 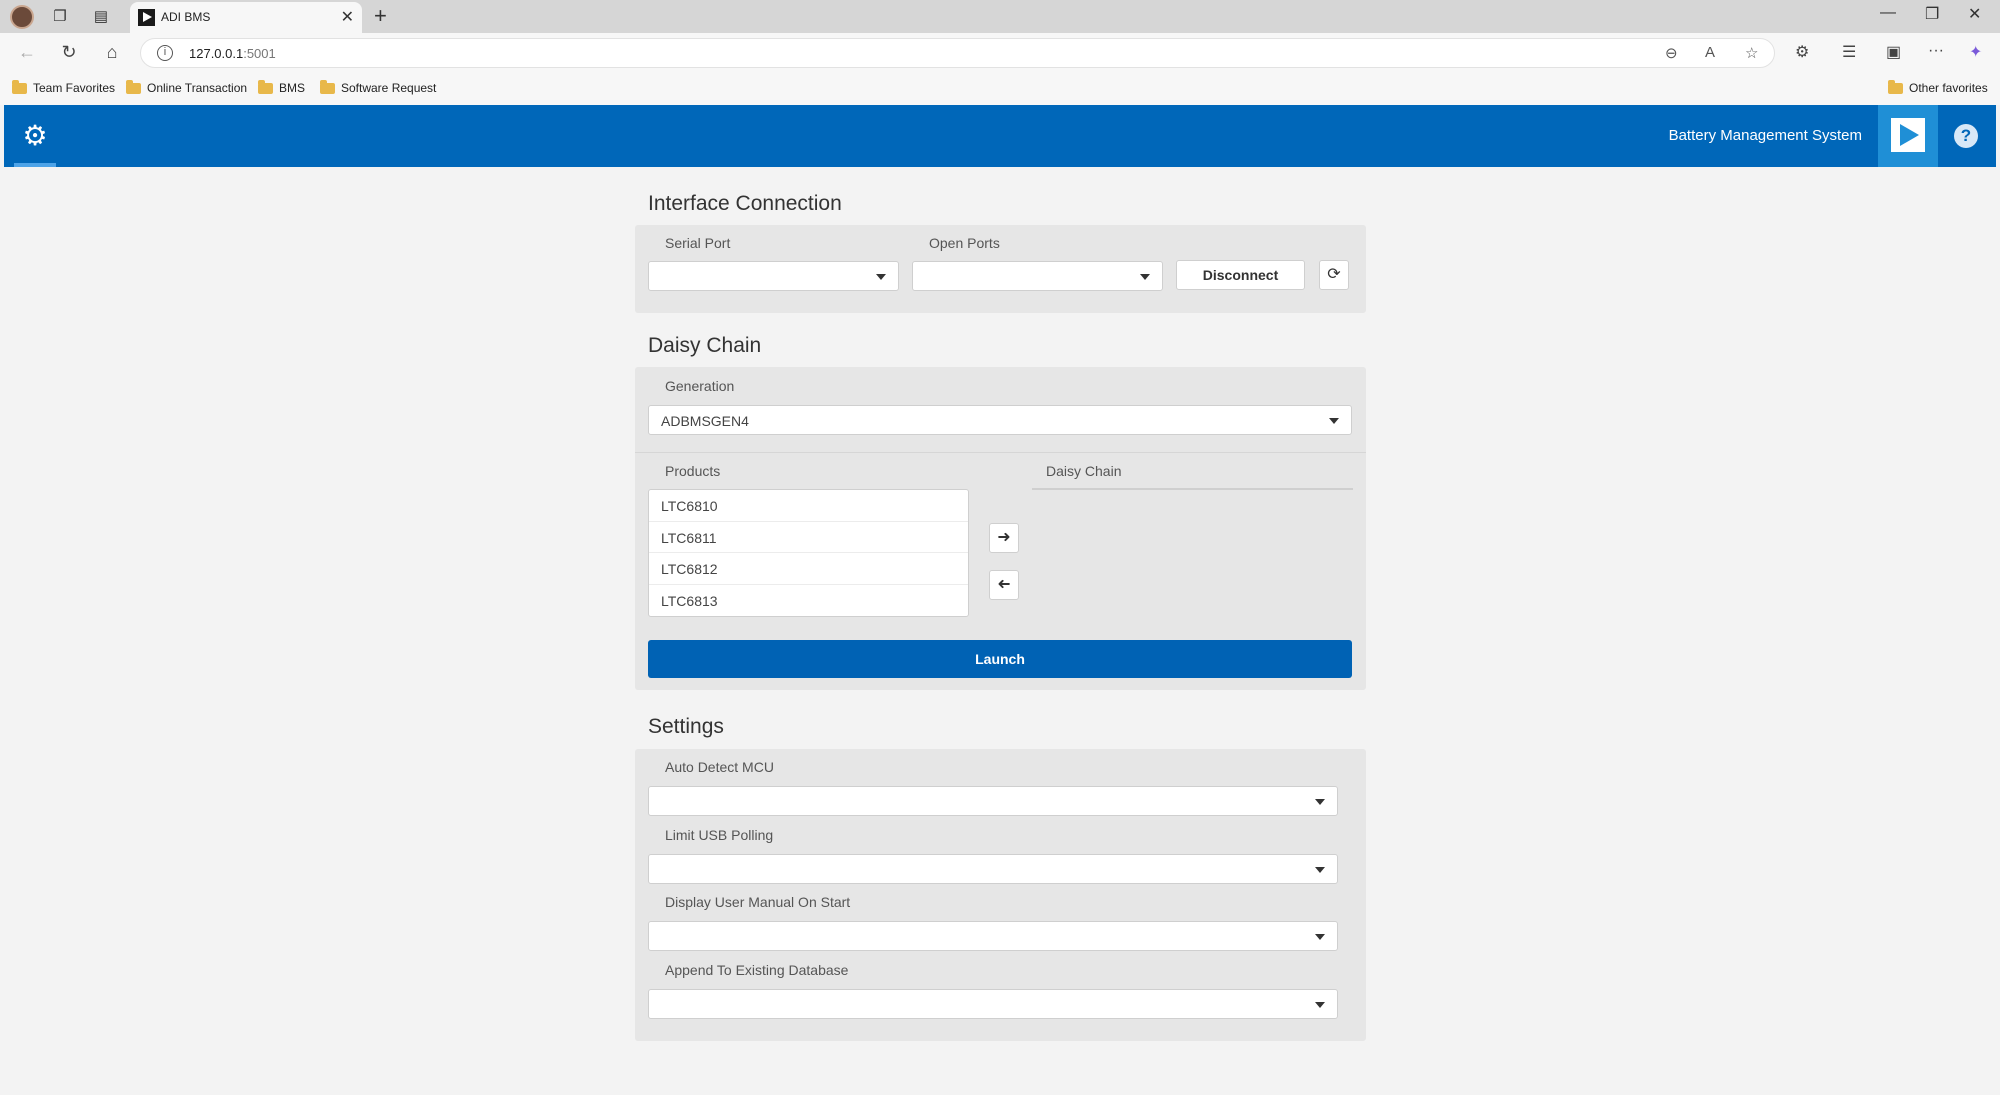 What do you see at coordinates (101, 17) in the screenshot?
I see `vertical-tabs-icon: ▤` at bounding box center [101, 17].